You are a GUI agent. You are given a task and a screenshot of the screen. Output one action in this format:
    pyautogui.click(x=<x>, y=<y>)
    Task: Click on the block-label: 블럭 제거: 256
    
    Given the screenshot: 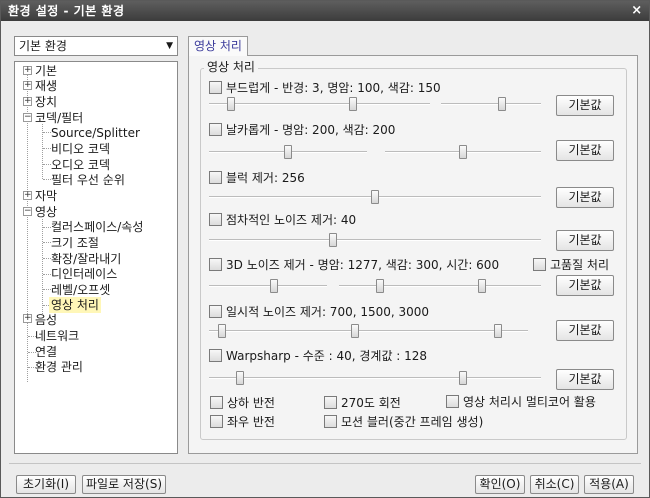 What is the action you would take?
    pyautogui.click(x=265, y=178)
    